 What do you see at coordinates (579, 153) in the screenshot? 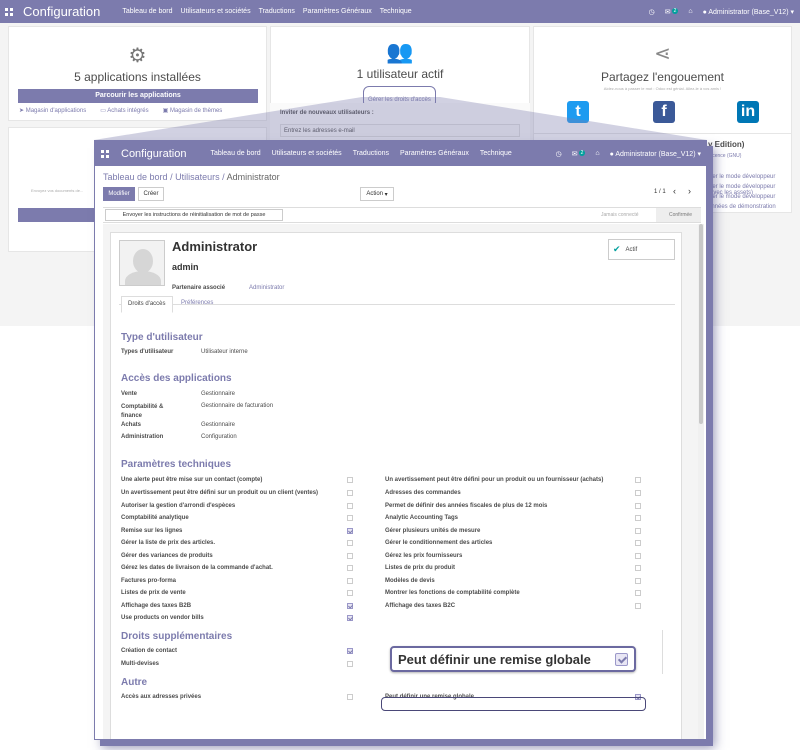
I see `form-chat-icon: ✉ 2` at bounding box center [579, 153].